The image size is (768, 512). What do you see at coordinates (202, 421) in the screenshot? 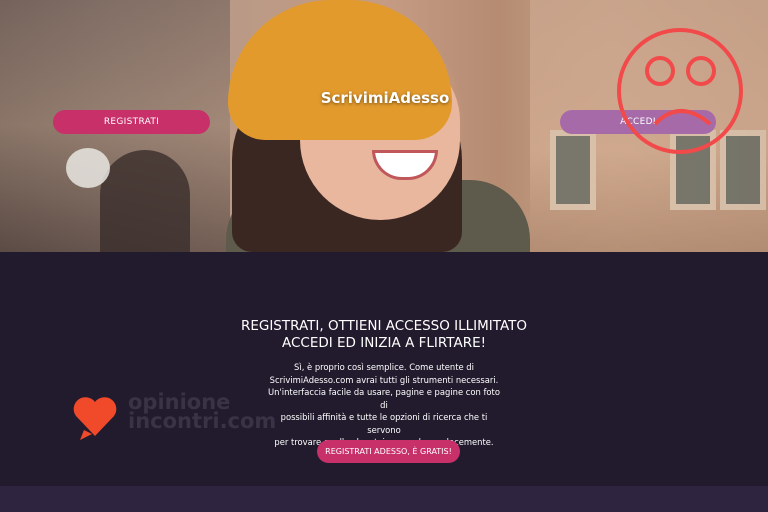
I see `watermark-line: incontri.com` at bounding box center [202, 421].